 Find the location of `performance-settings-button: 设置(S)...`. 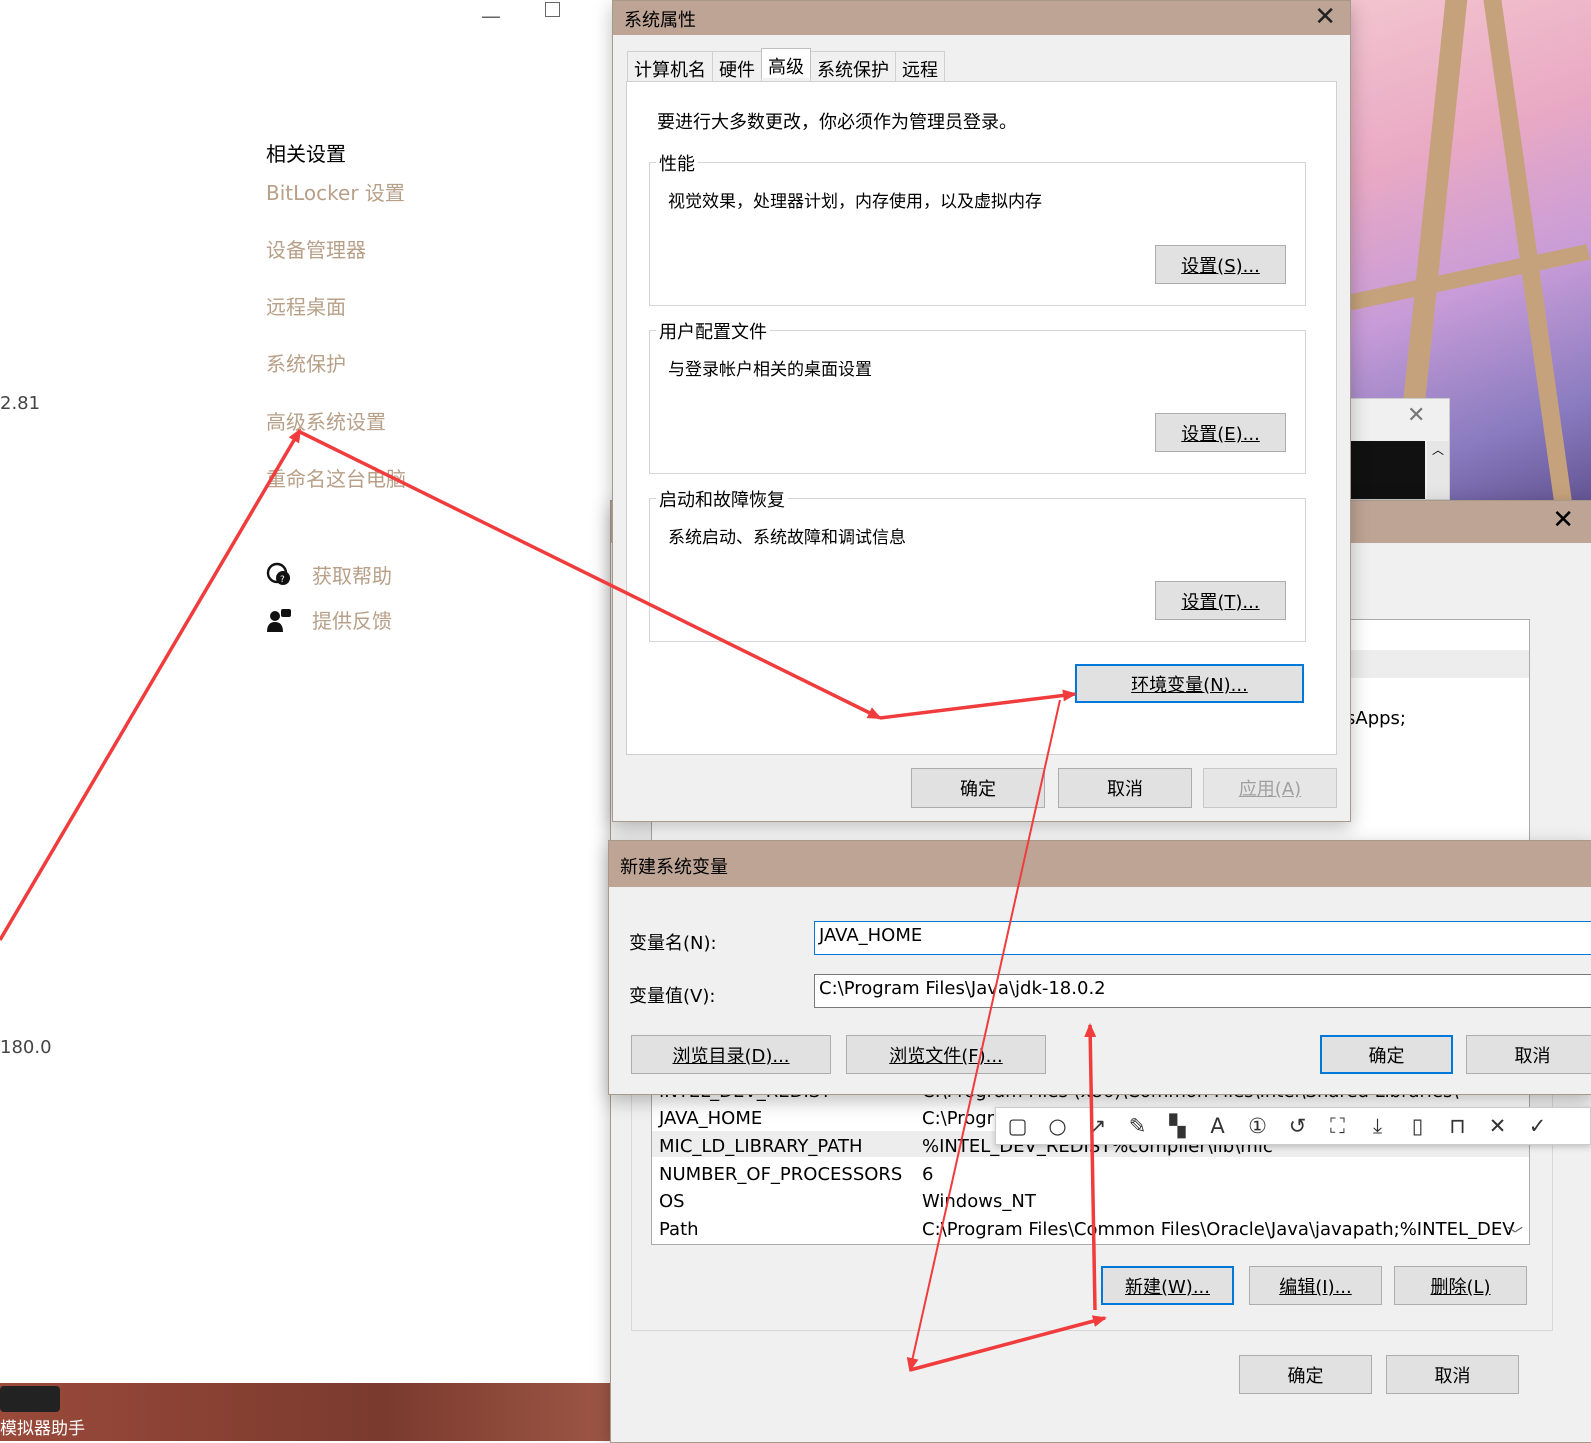

performance-settings-button: 设置(S)... is located at coordinates (1220, 264).